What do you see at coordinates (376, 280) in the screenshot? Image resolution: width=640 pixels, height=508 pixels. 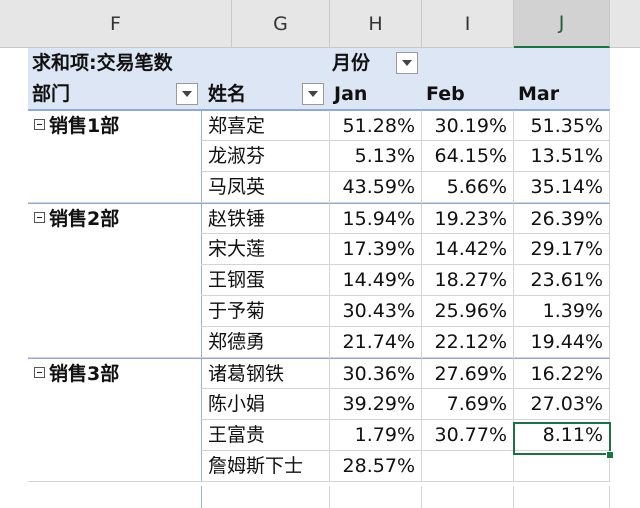 I see `value-cell-jan: 14.49%` at bounding box center [376, 280].